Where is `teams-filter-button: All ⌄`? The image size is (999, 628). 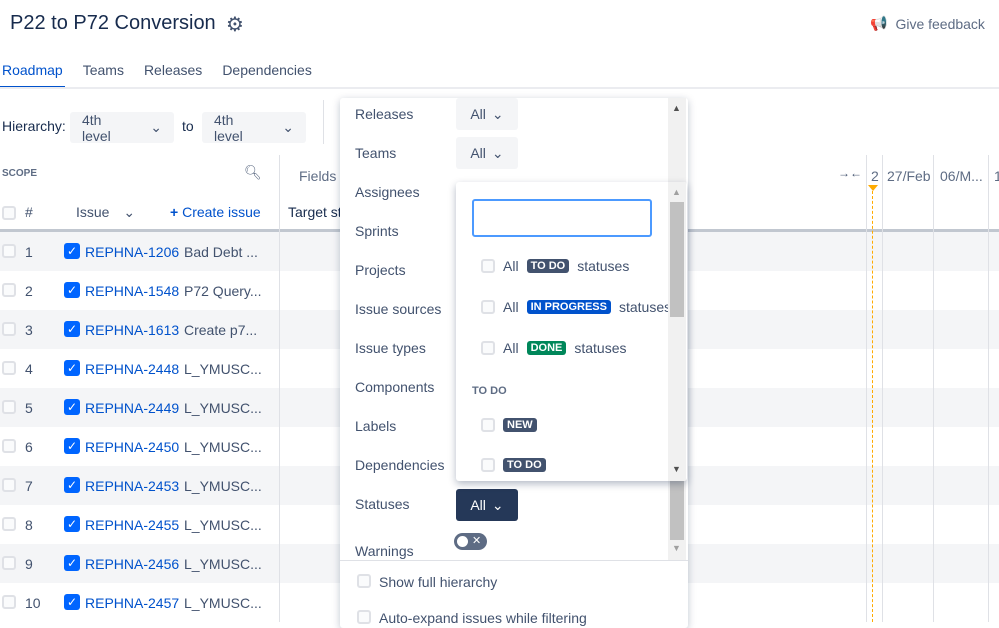
teams-filter-button: All ⌄ is located at coordinates (487, 153).